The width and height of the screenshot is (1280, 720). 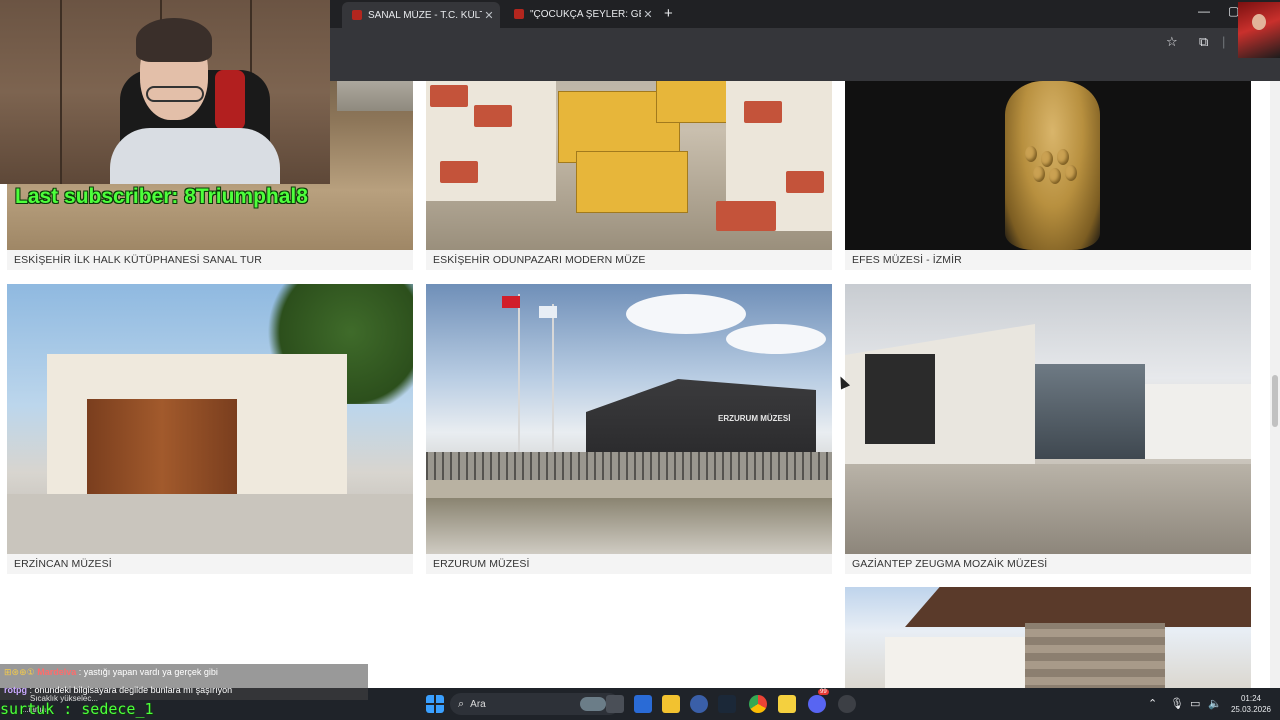 What do you see at coordinates (478, 704) in the screenshot?
I see `search-placeholder: Ara` at bounding box center [478, 704].